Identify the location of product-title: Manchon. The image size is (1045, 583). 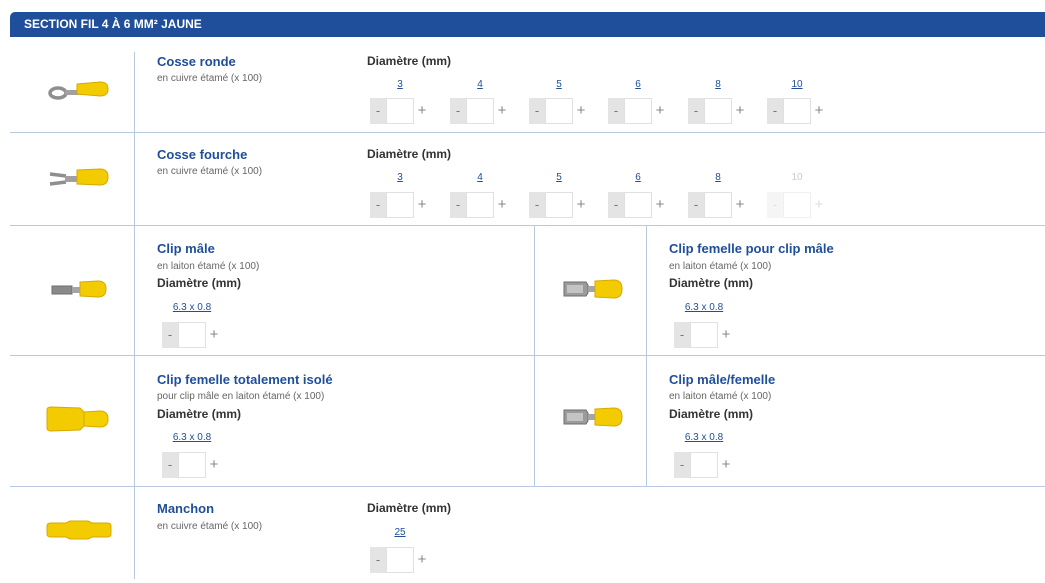
(186, 508).